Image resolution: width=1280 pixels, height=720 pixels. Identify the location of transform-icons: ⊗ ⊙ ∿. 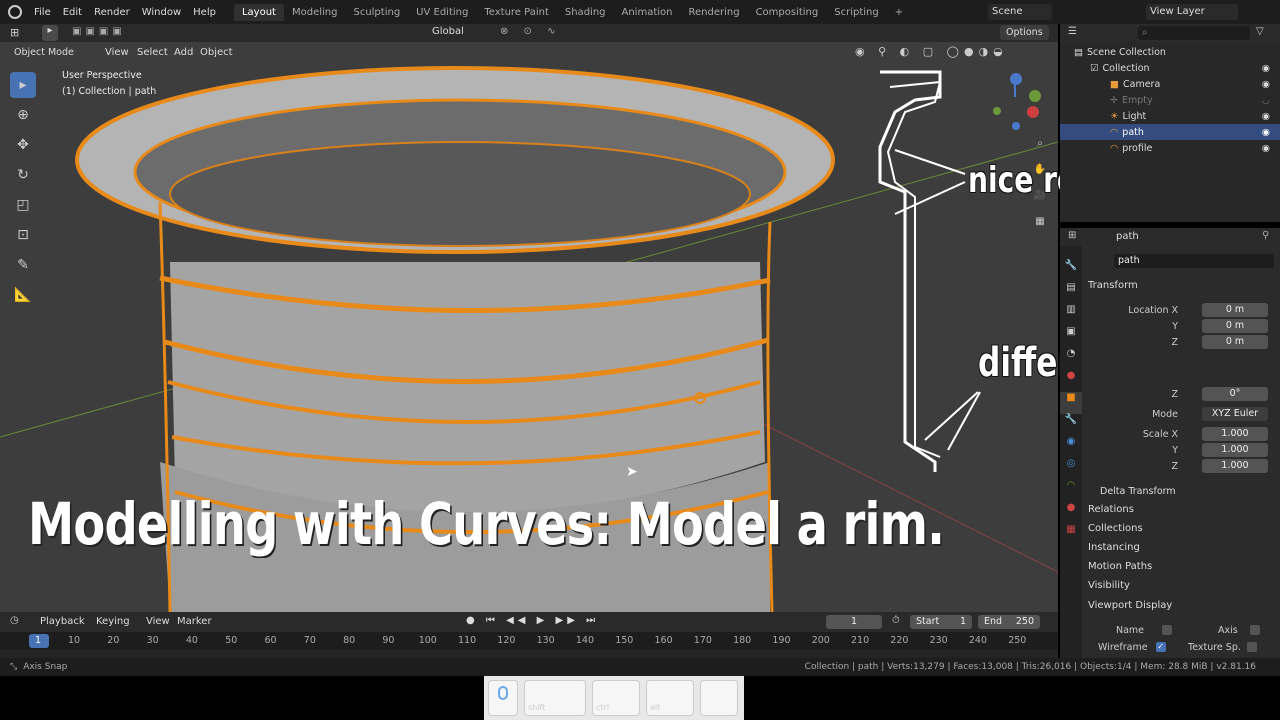
(531, 31).